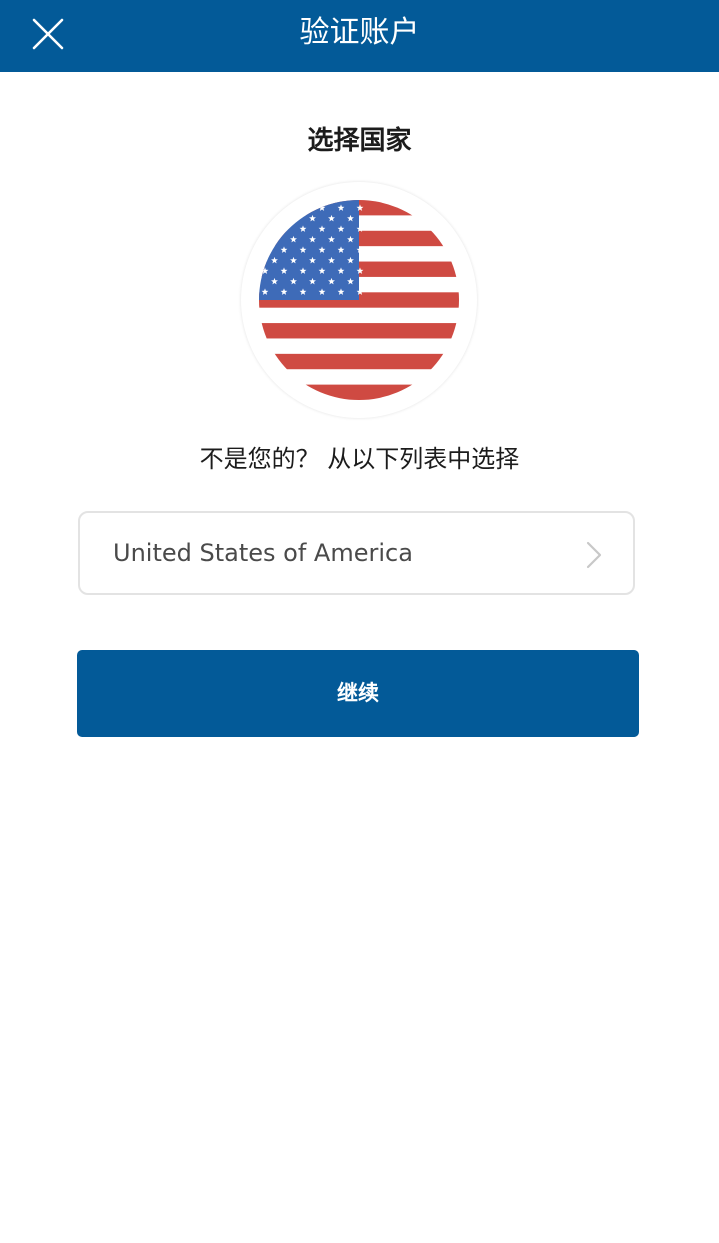 The height and width of the screenshot is (1243, 719). Describe the element at coordinates (359, 141) in the screenshot. I see `section-title: 选择国家` at that location.